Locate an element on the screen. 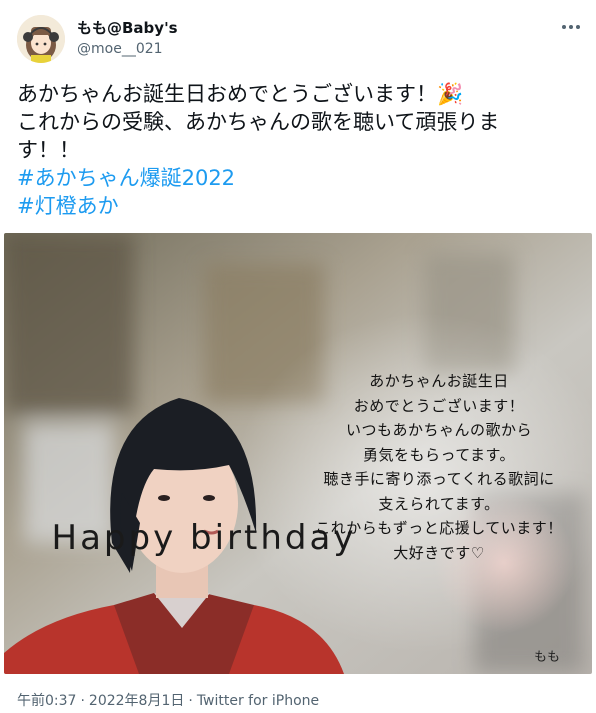  message-signature: もも is located at coordinates (547, 657).